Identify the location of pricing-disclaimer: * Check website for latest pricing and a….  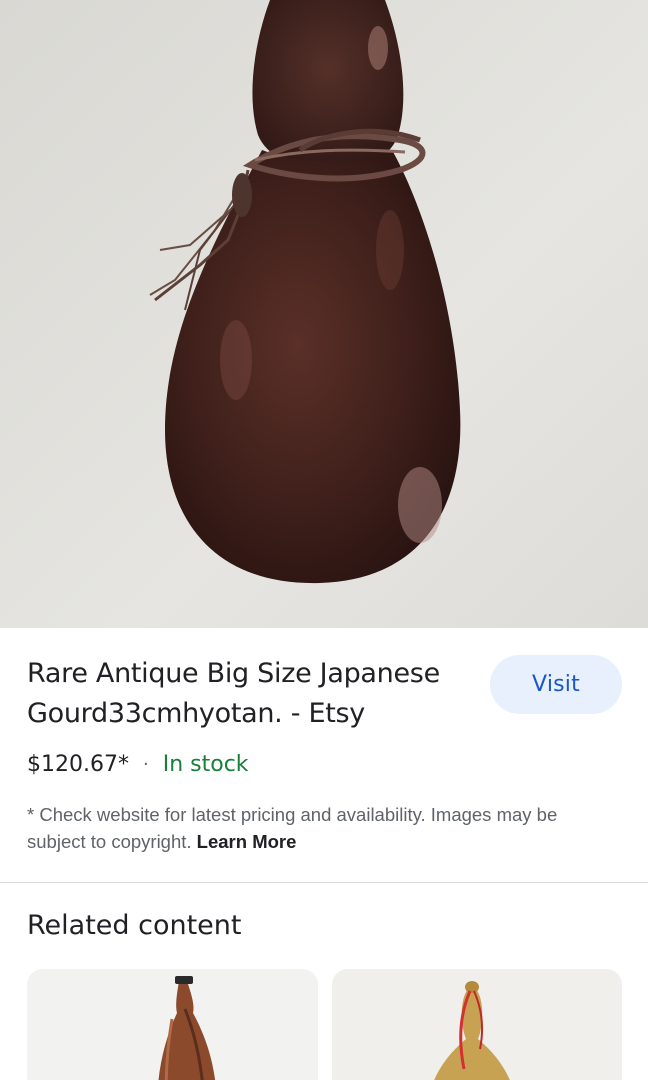
(322, 828).